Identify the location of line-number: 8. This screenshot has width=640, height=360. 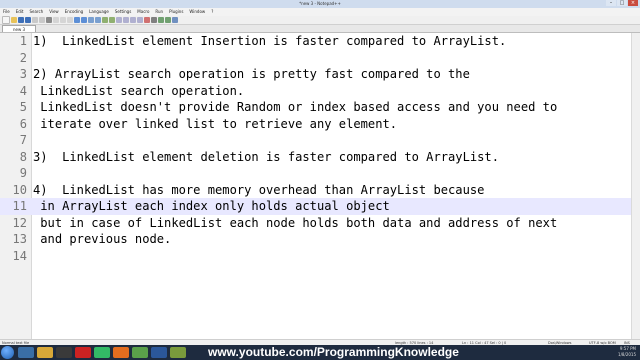
(23, 156).